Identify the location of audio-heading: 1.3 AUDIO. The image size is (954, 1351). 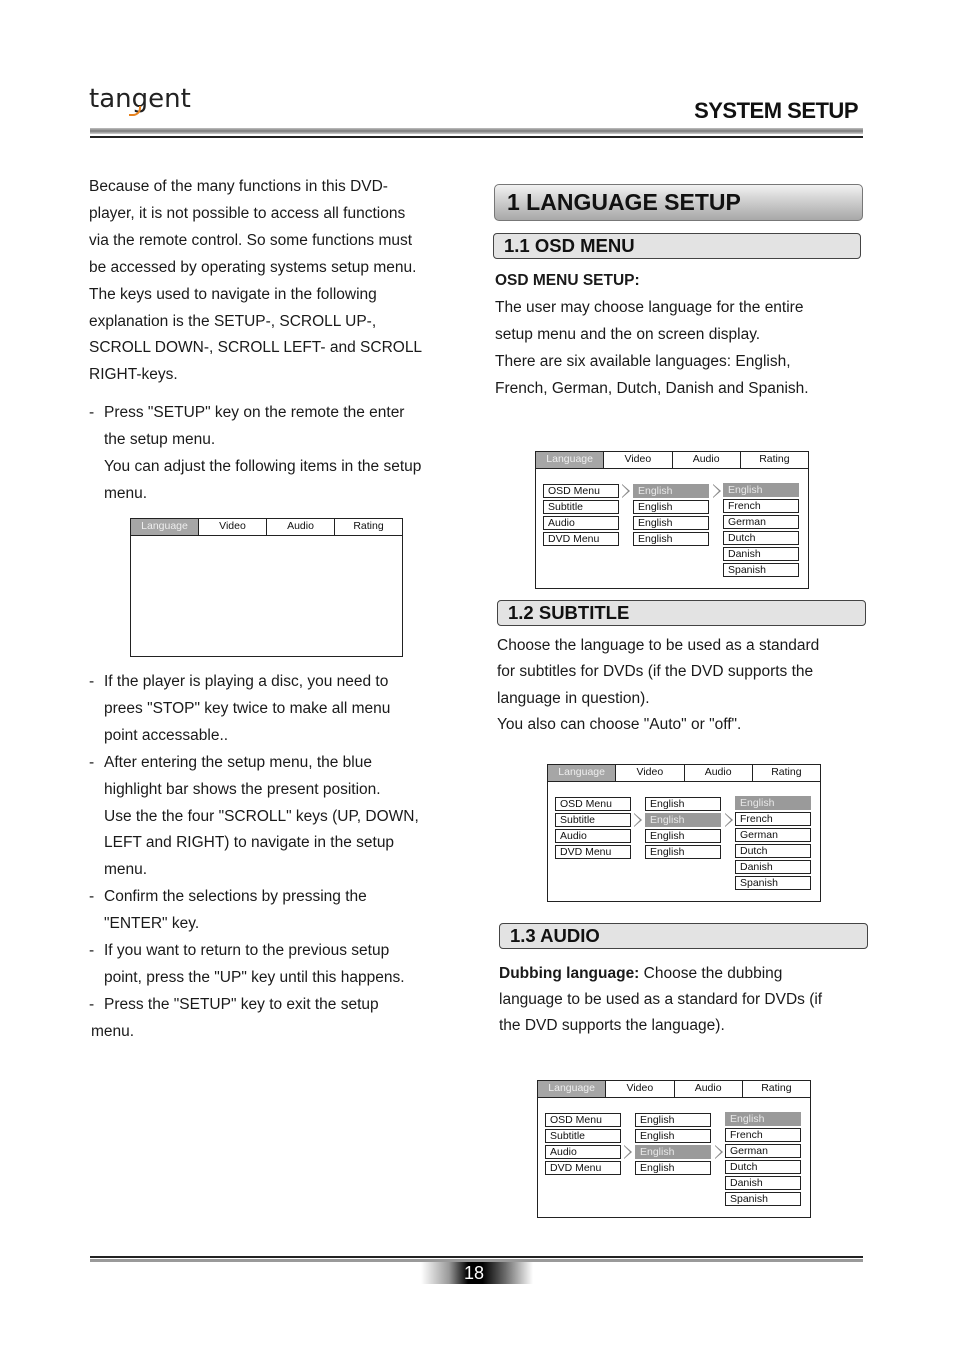
(683, 936).